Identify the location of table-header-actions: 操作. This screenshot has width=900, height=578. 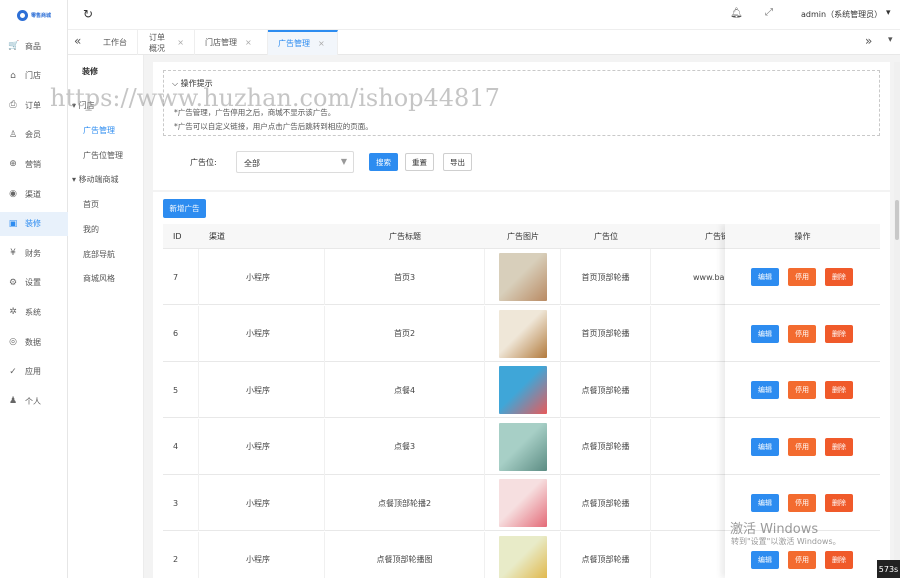
(802, 236).